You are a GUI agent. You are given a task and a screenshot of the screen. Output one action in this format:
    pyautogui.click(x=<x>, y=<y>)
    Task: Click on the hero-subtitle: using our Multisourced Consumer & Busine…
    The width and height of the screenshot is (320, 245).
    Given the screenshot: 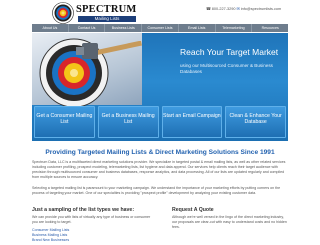 What is the action you would take?
    pyautogui.click(x=226, y=68)
    